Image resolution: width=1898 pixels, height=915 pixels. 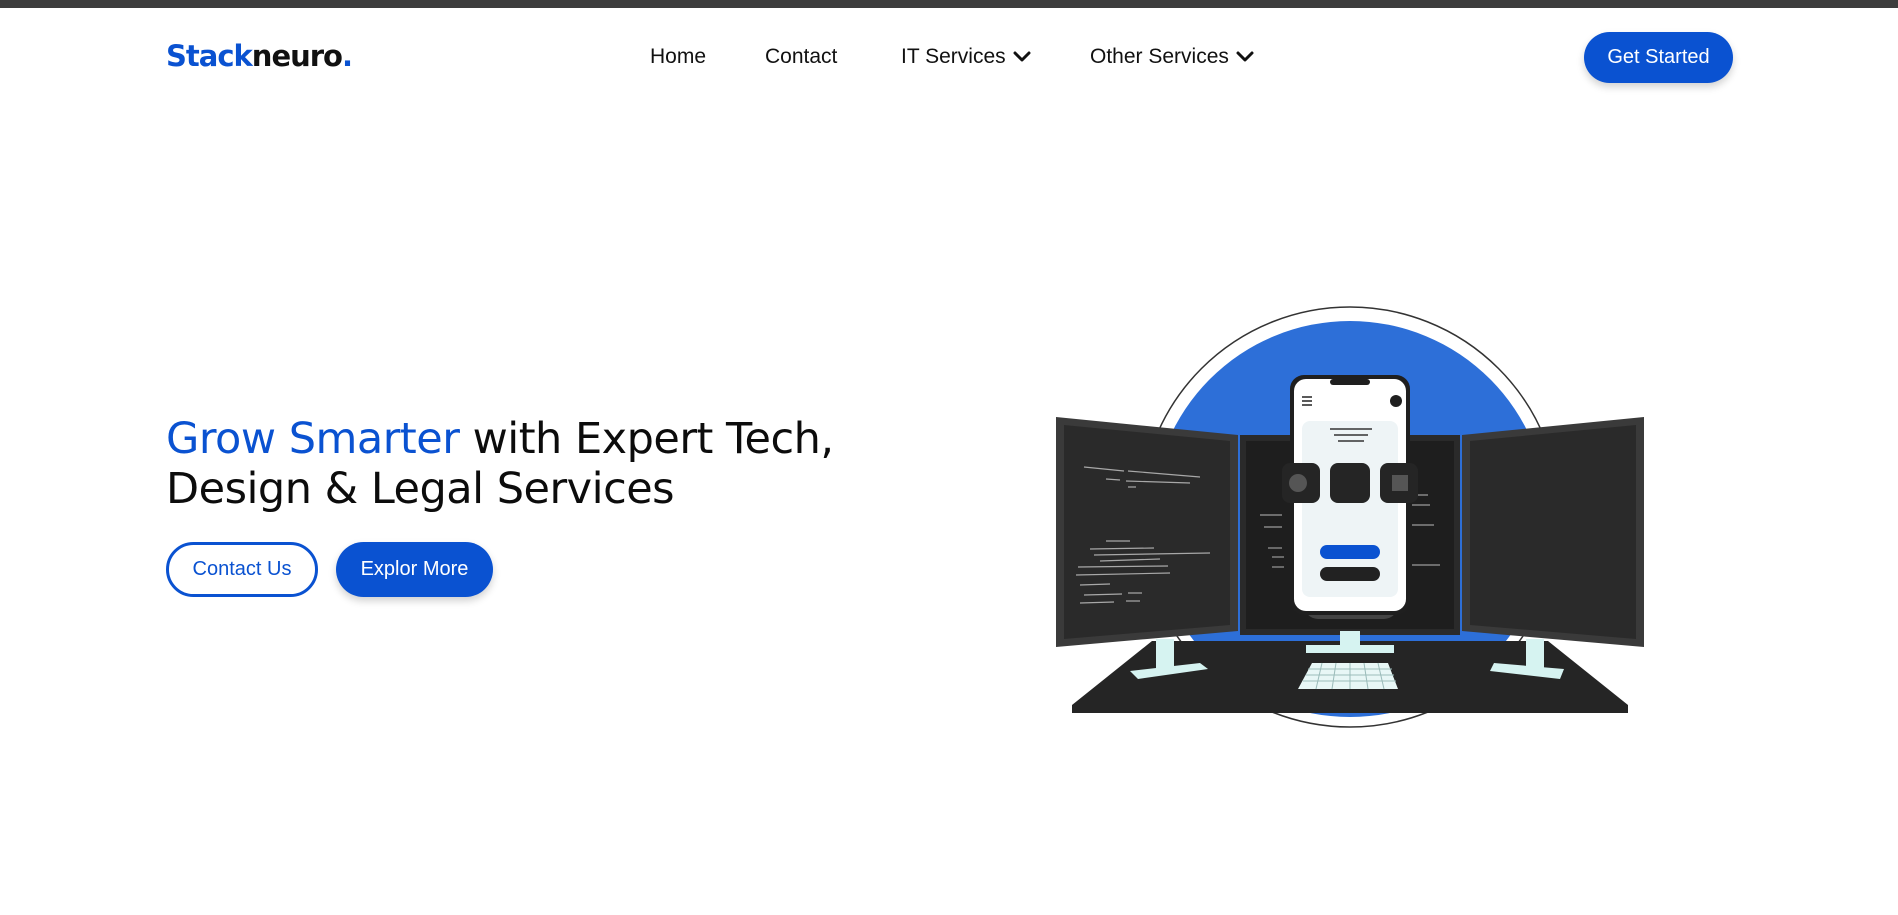 What do you see at coordinates (242, 569) in the screenshot?
I see `contact-us-button: Contact Us` at bounding box center [242, 569].